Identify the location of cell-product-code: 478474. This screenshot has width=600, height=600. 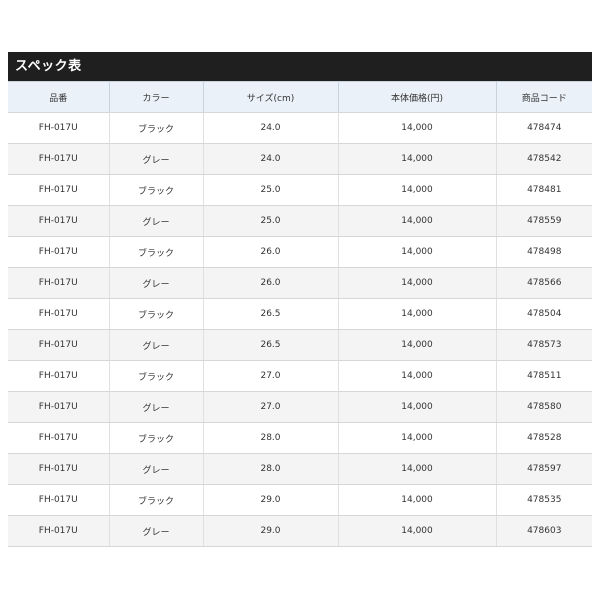
(543, 128).